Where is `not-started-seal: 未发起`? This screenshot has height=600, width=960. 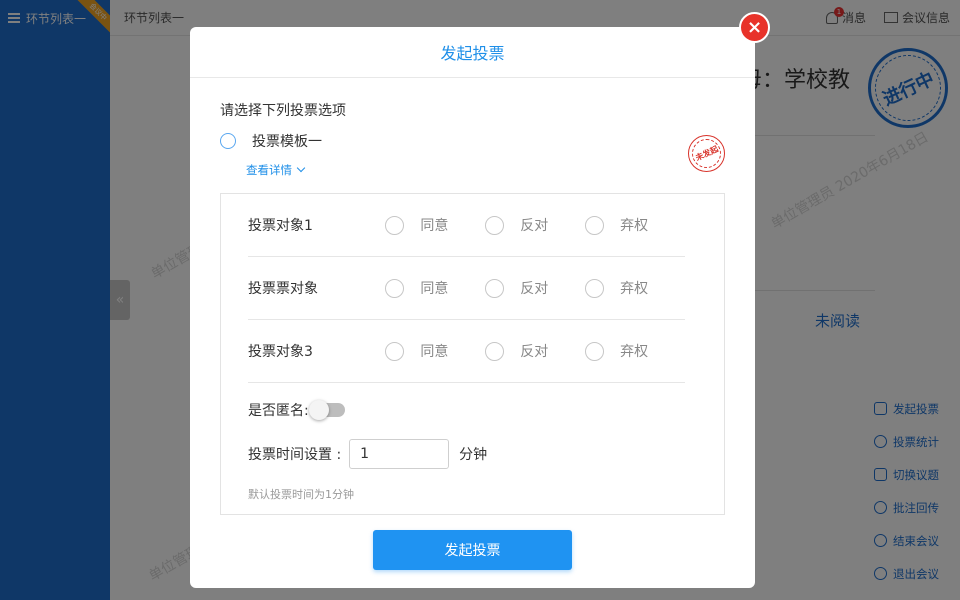 not-started-seal: 未发起 is located at coordinates (706, 153).